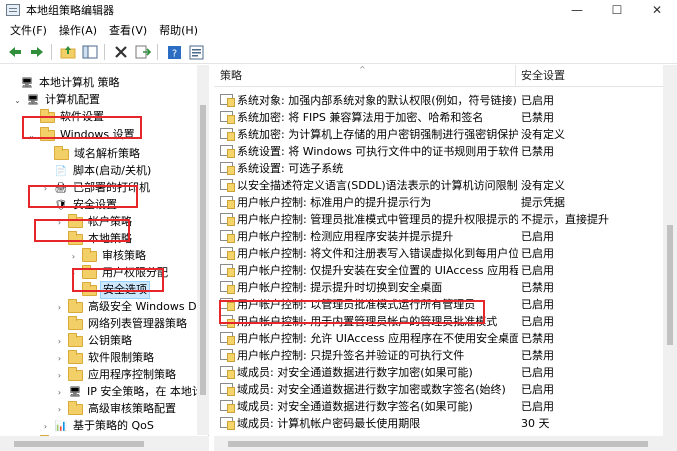  Describe the element at coordinates (13, 10) in the screenshot. I see `app-icon` at that location.